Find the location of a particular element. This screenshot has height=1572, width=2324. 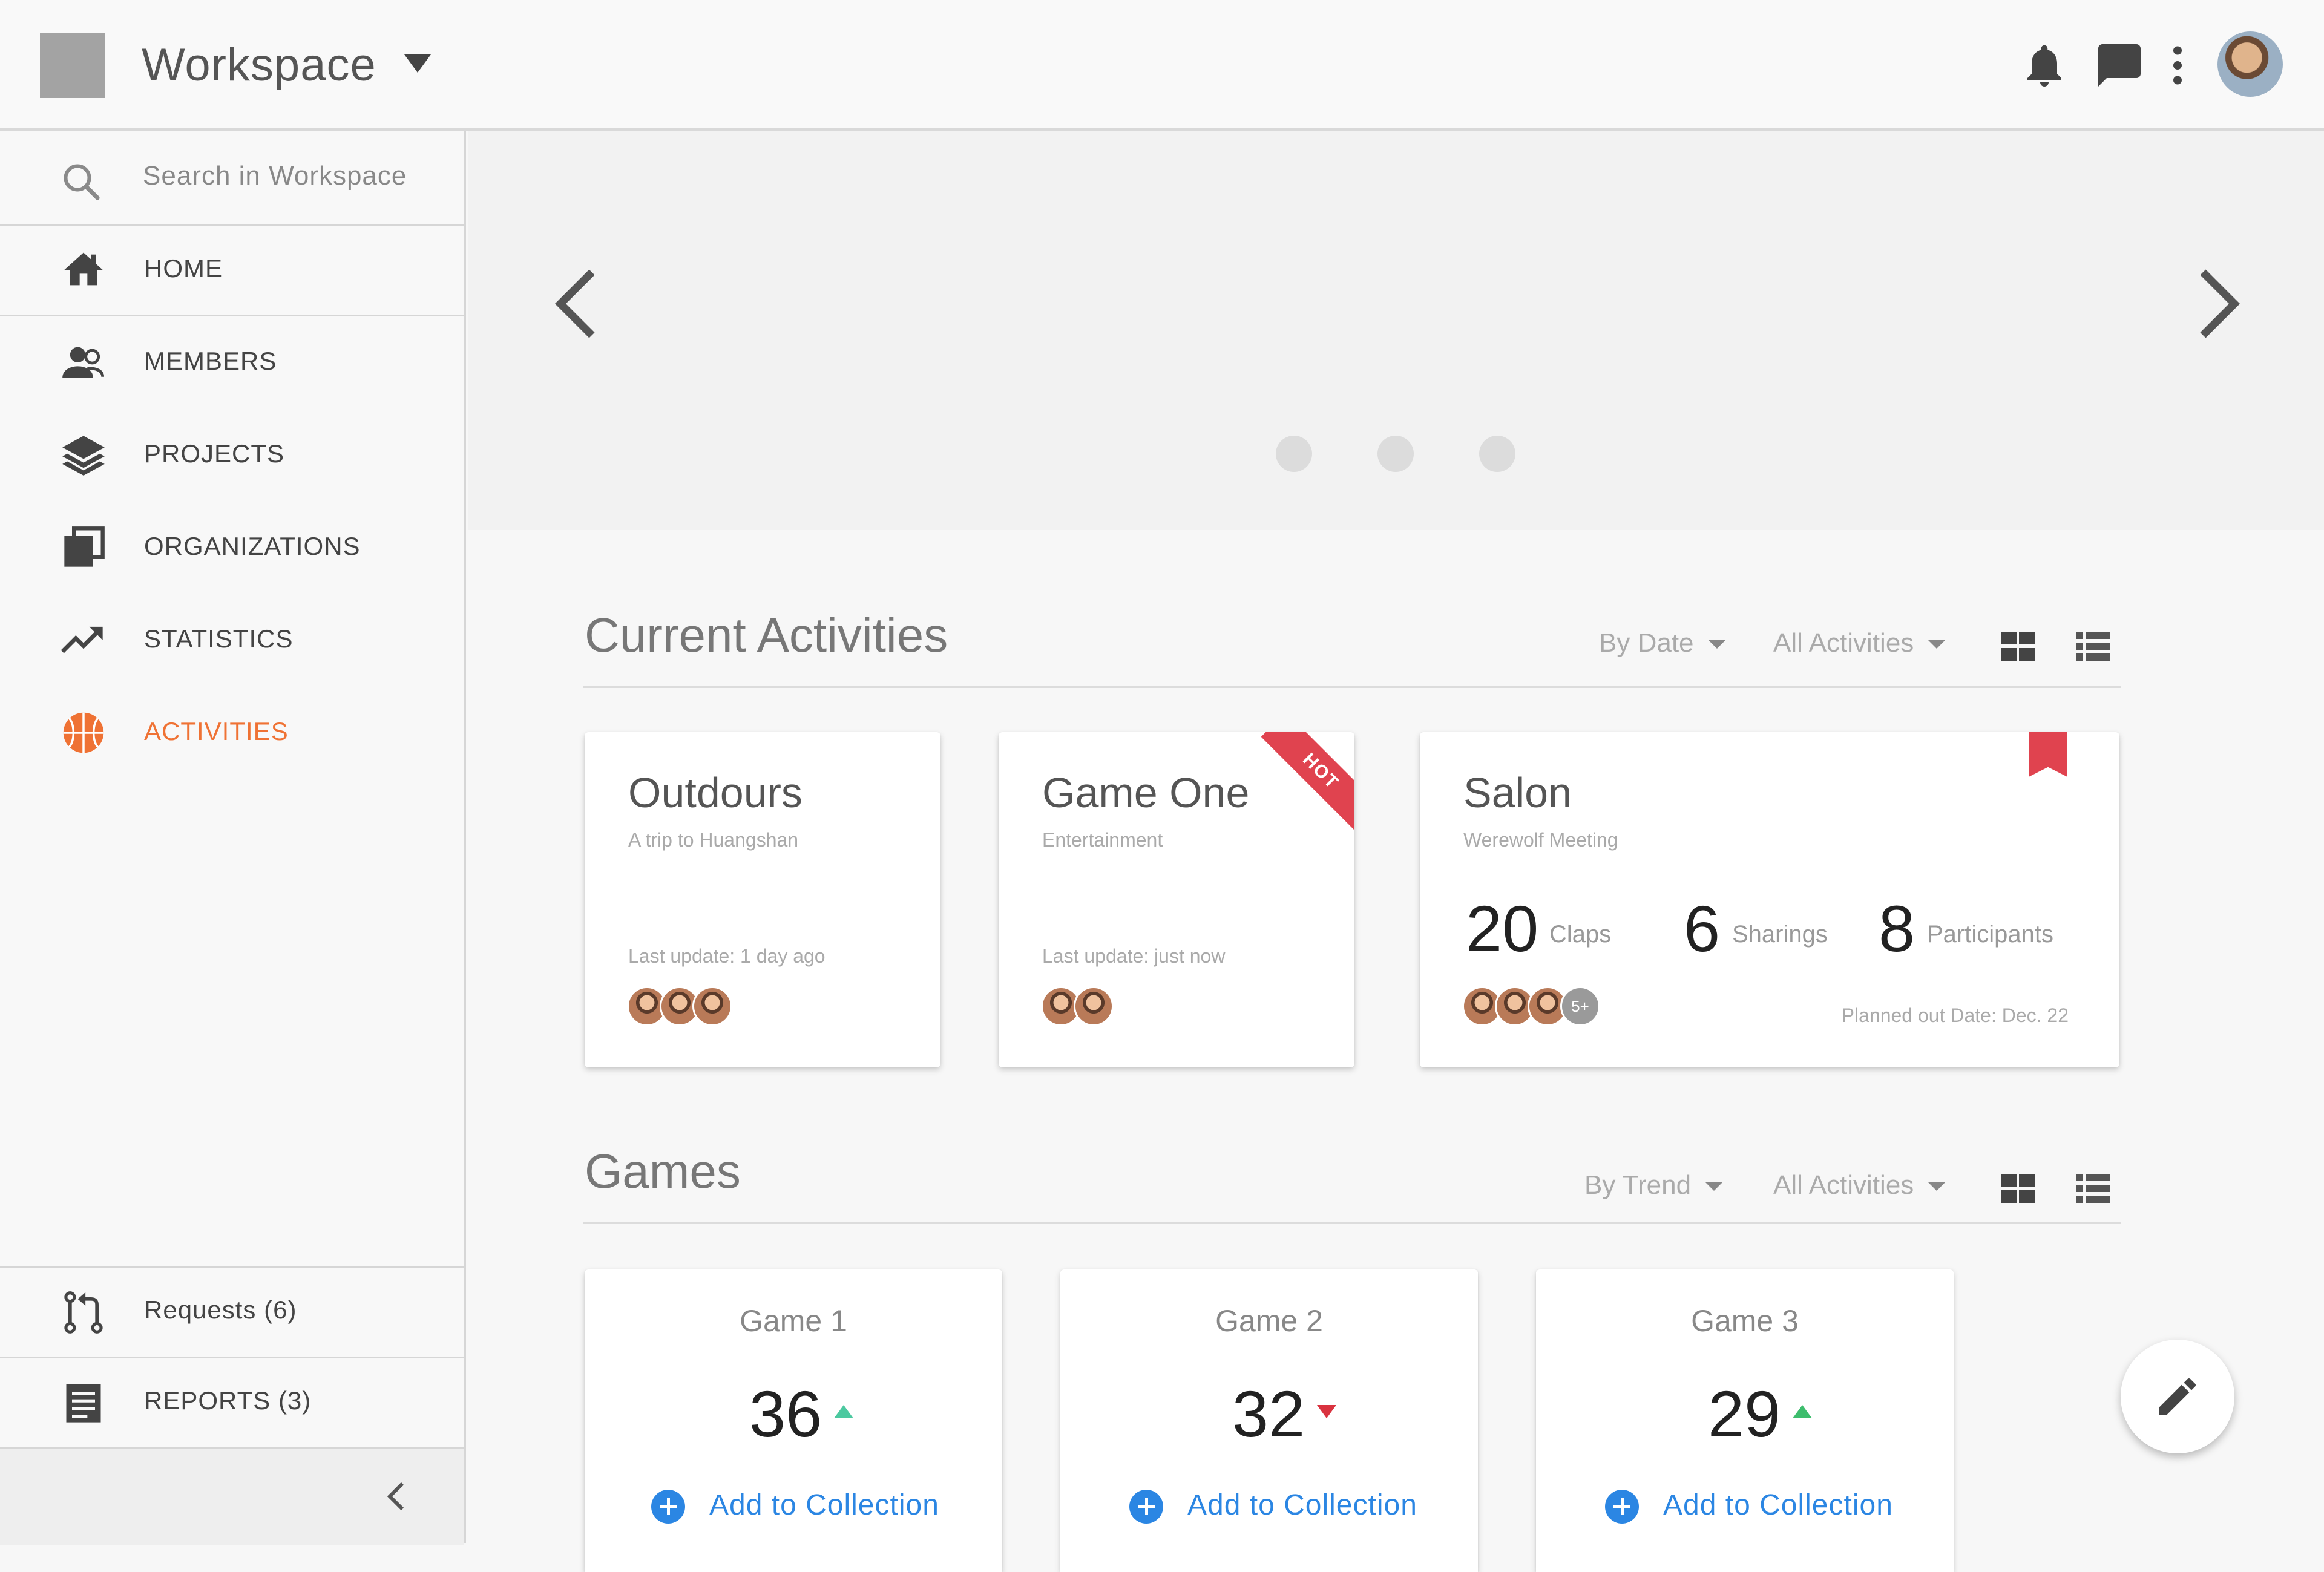

search-input: Search in Workspace is located at coordinates (275, 176).